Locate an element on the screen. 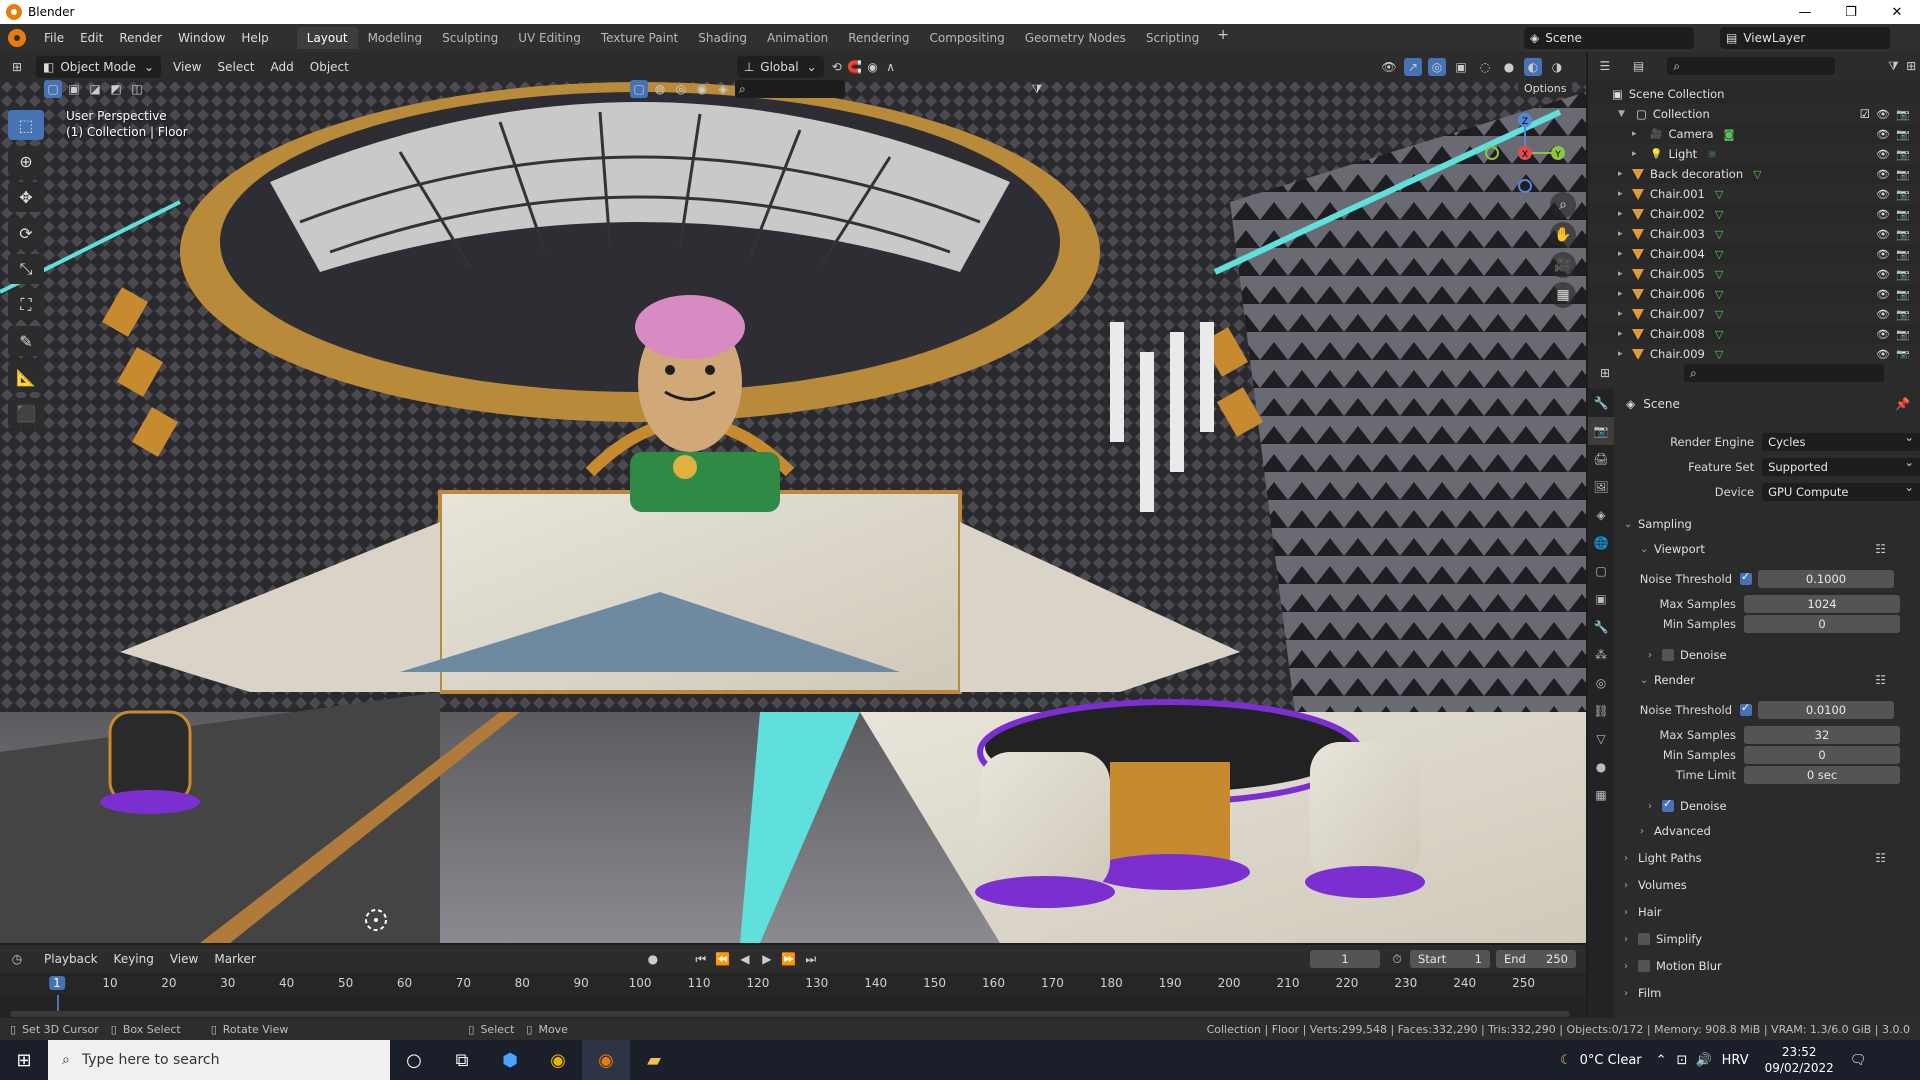 This screenshot has height=1080, width=1920. notifications-icon: 🗨 is located at coordinates (1858, 1060).